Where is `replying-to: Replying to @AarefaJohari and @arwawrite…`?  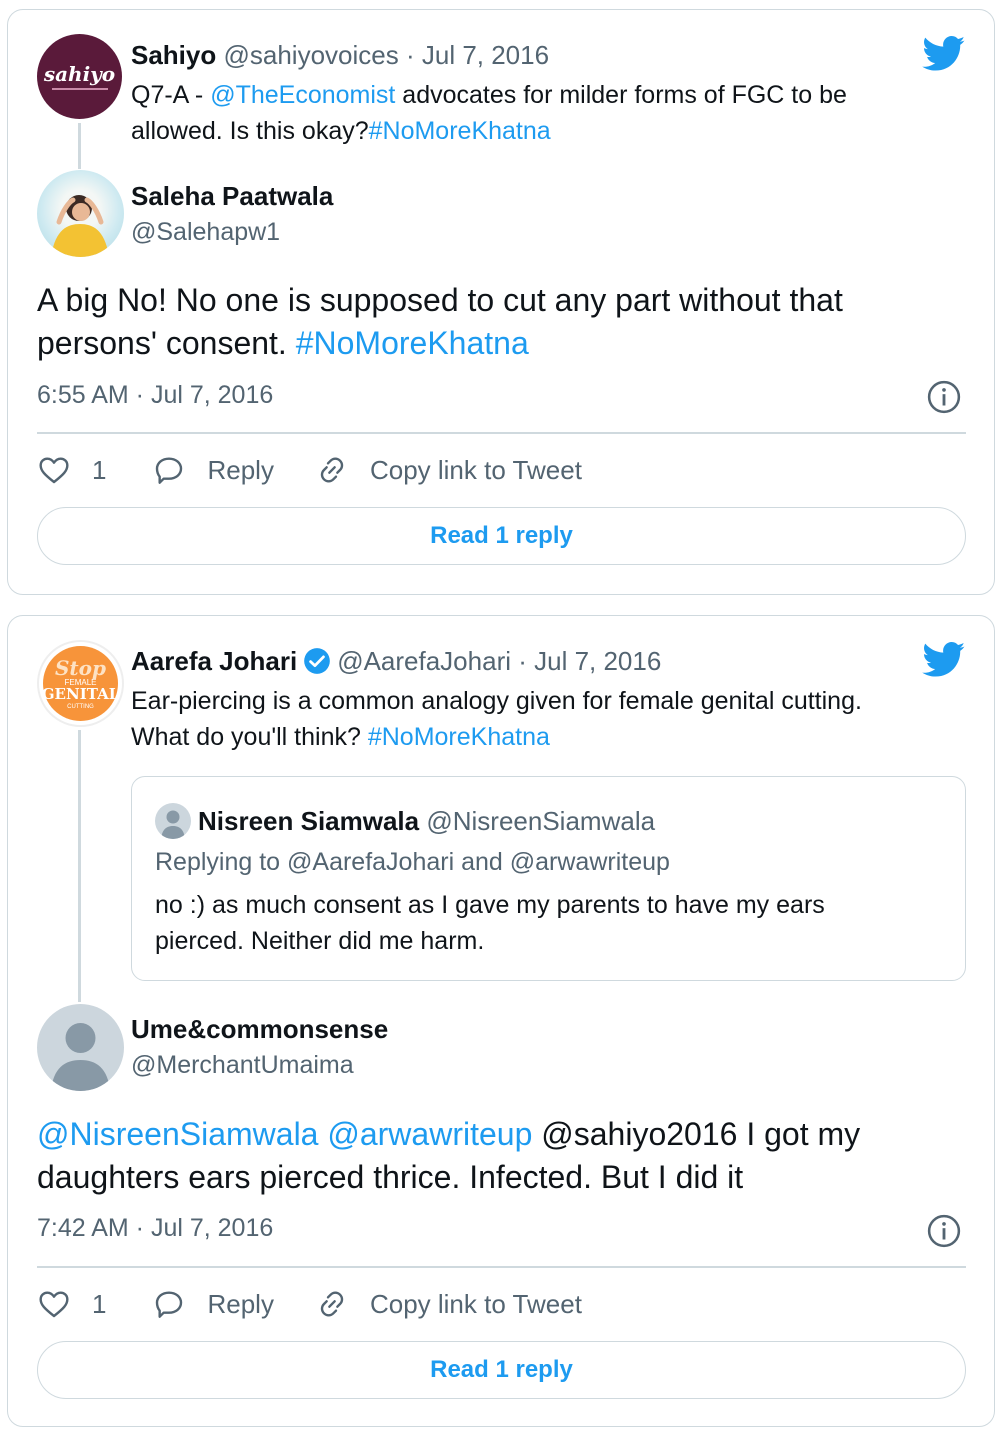
replying-to: Replying to @AarefaJohari and @arwawrite… is located at coordinates (412, 862).